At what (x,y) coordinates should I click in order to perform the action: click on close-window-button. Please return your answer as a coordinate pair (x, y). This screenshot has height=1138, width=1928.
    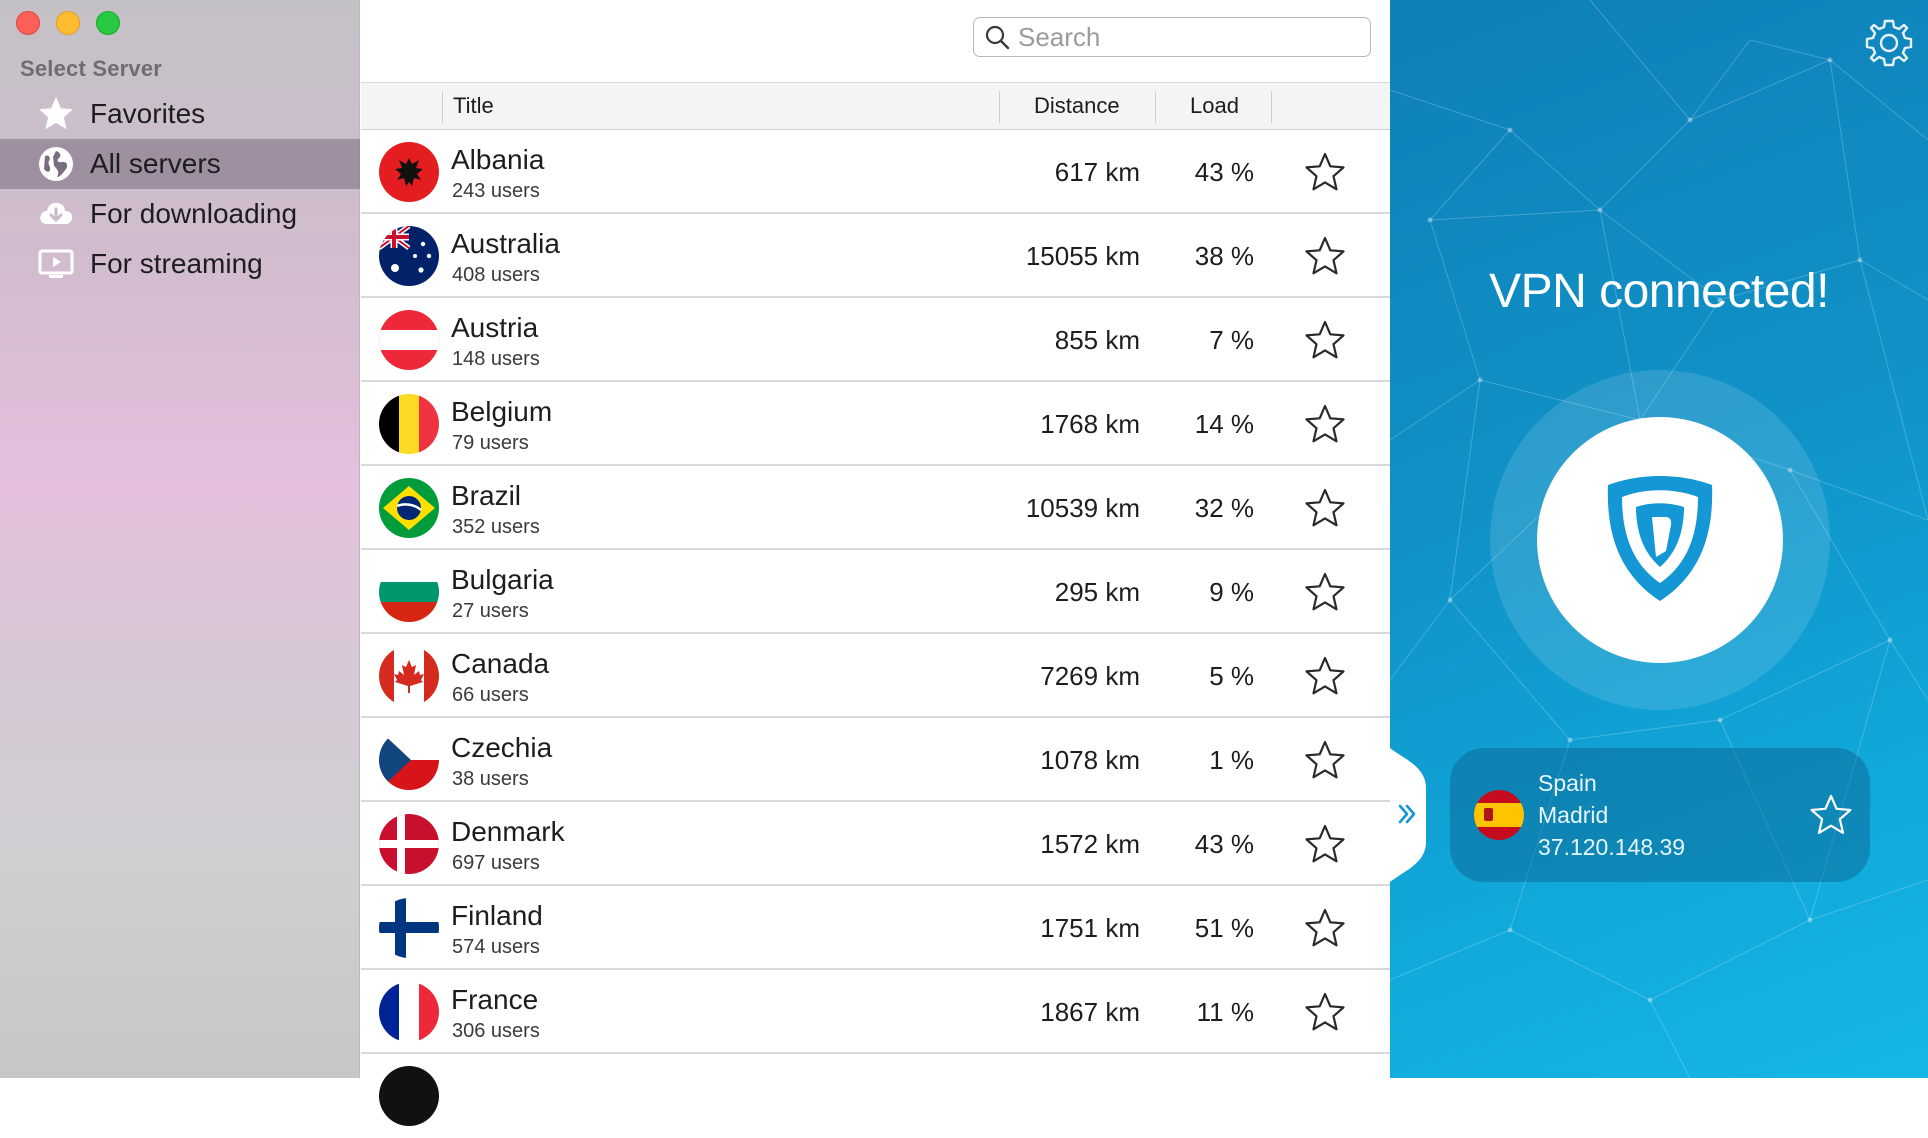
    Looking at the image, I should click on (28, 23).